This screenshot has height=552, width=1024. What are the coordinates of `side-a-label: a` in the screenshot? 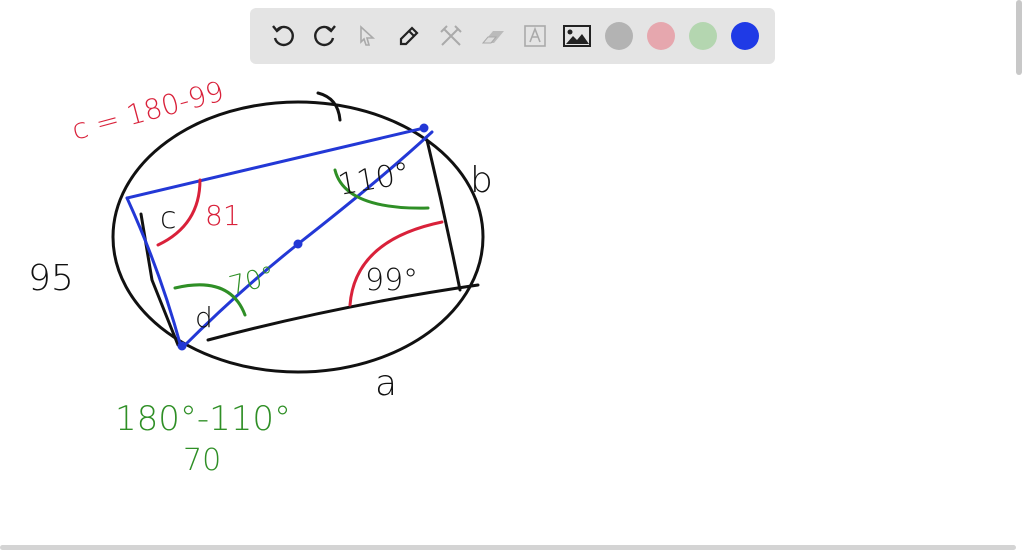 It's located at (386, 383).